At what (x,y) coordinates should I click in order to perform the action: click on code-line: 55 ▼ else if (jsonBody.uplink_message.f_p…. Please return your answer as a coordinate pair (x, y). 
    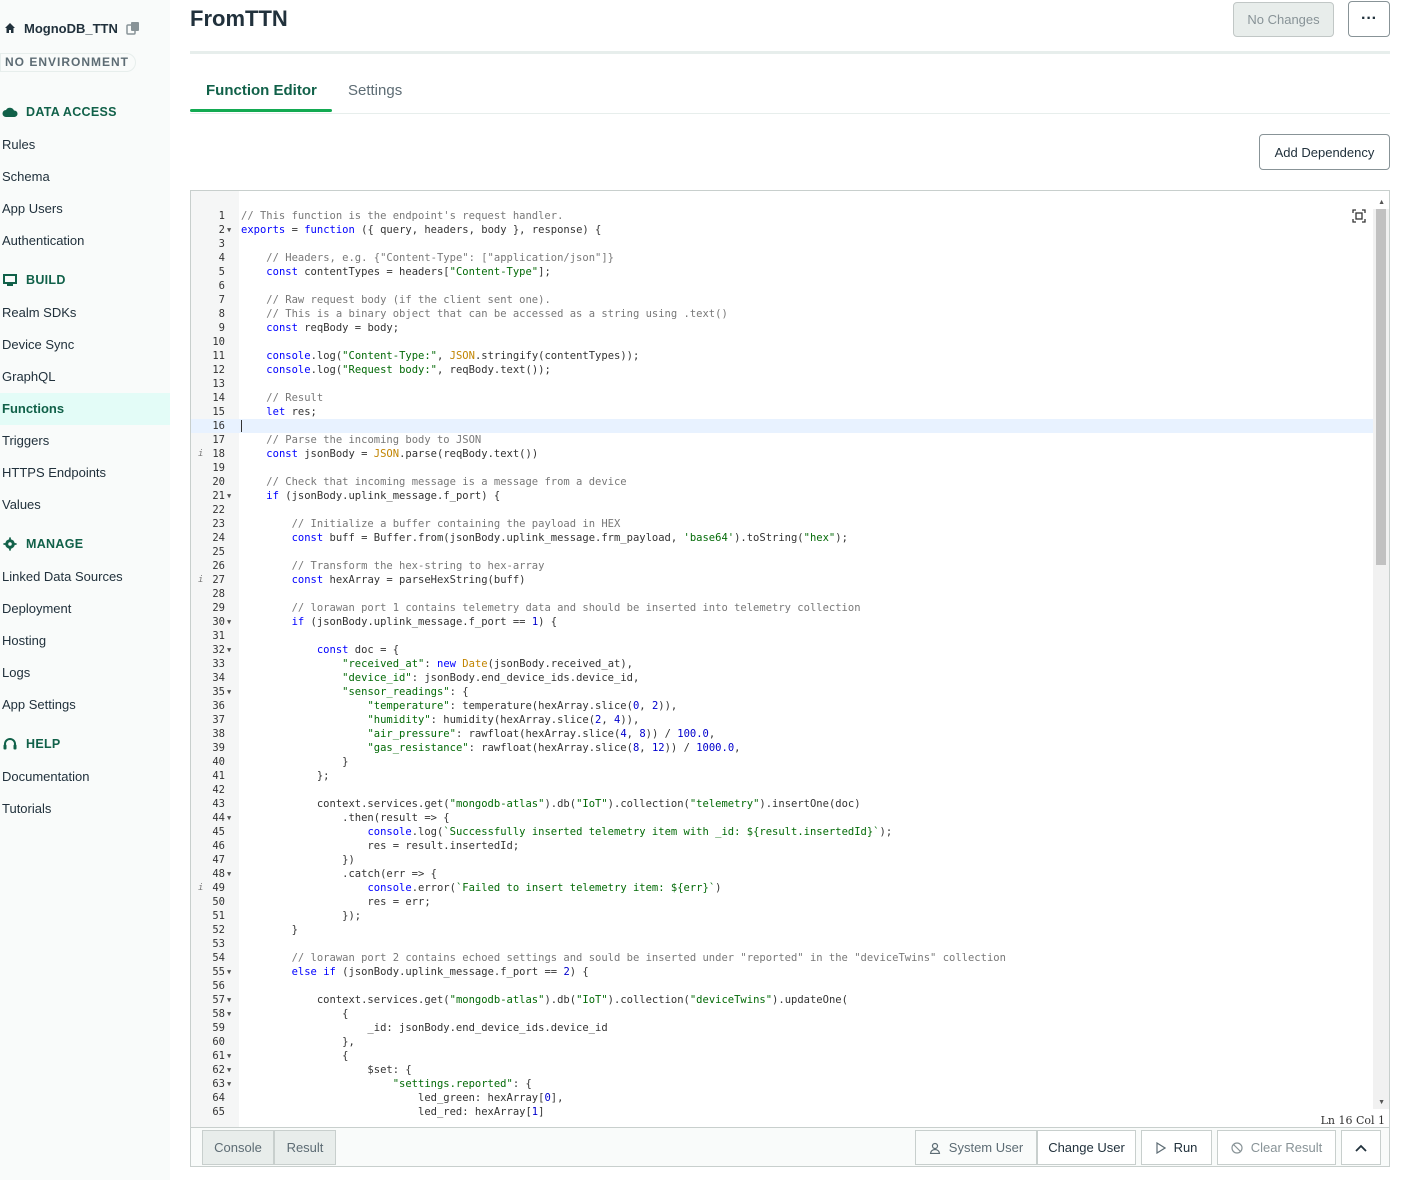
    Looking at the image, I should click on (783, 972).